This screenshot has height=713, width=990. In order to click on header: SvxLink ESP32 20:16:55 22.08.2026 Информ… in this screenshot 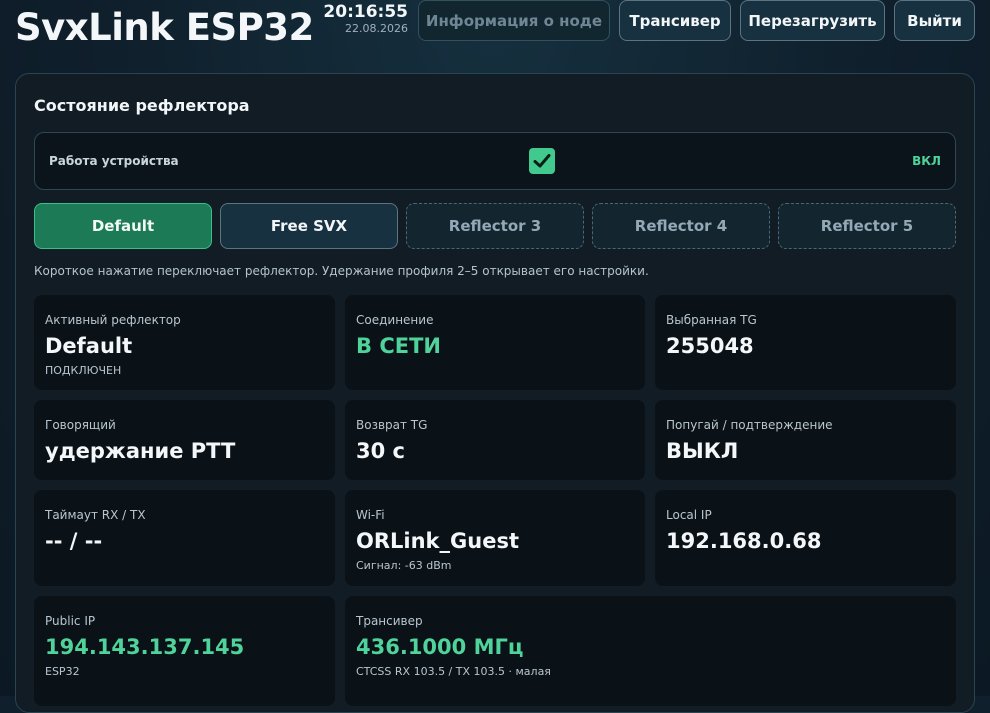, I will do `click(495, 30)`.